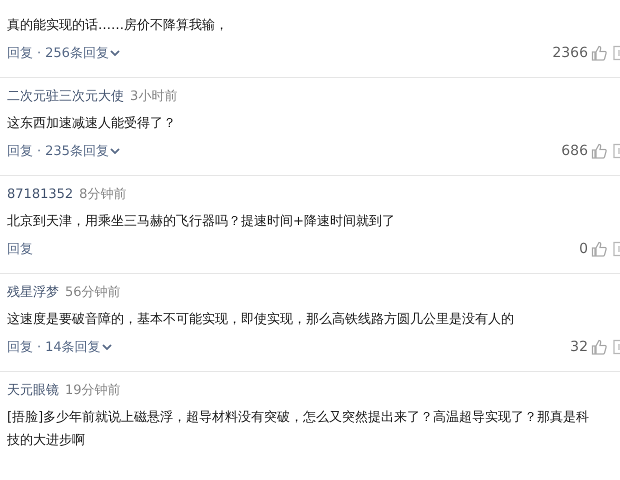  I want to click on timestamp: 56分钟前, so click(93, 292).